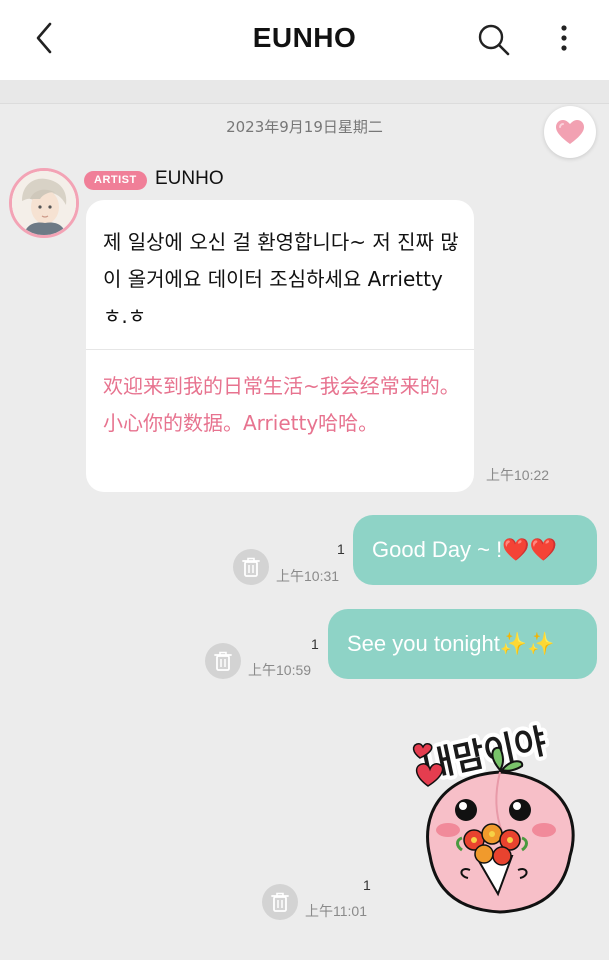 Image resolution: width=609 pixels, height=960 pixels. What do you see at coordinates (518, 475) in the screenshot?
I see `artist-message-time: 上午10:22` at bounding box center [518, 475].